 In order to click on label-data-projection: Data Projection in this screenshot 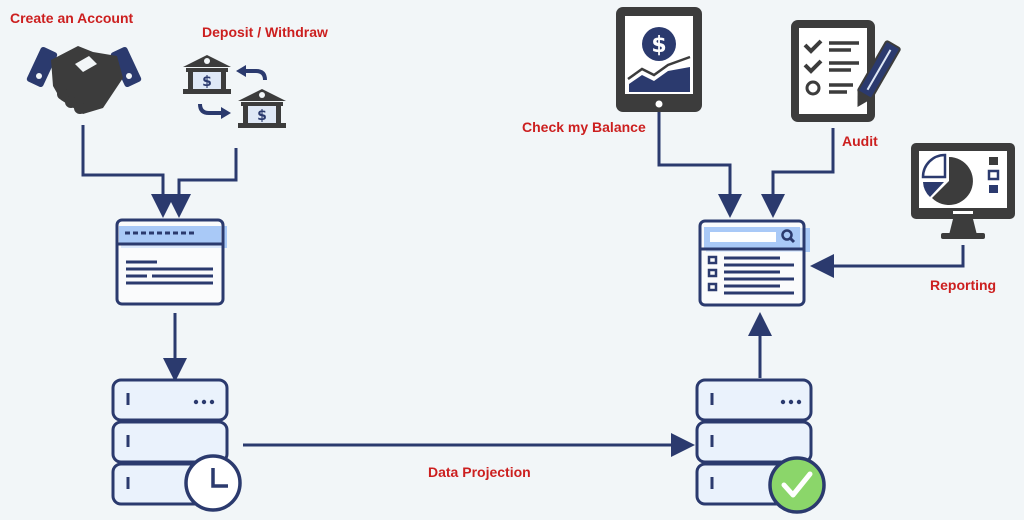, I will do `click(479, 472)`.